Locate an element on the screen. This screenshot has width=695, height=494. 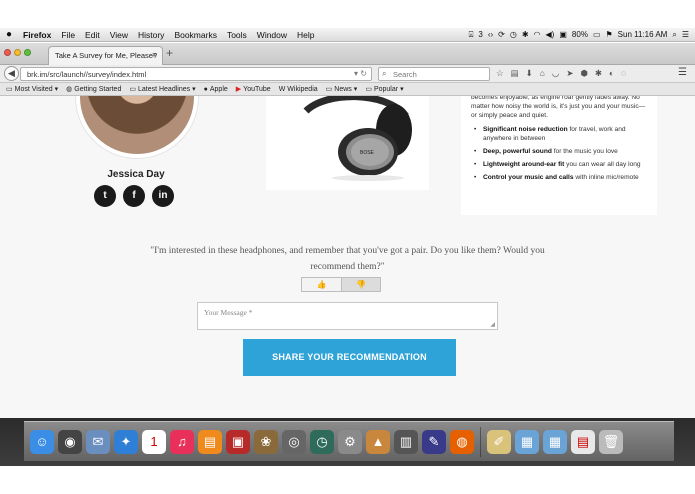
zoom-window-button is located at coordinates (27, 52).